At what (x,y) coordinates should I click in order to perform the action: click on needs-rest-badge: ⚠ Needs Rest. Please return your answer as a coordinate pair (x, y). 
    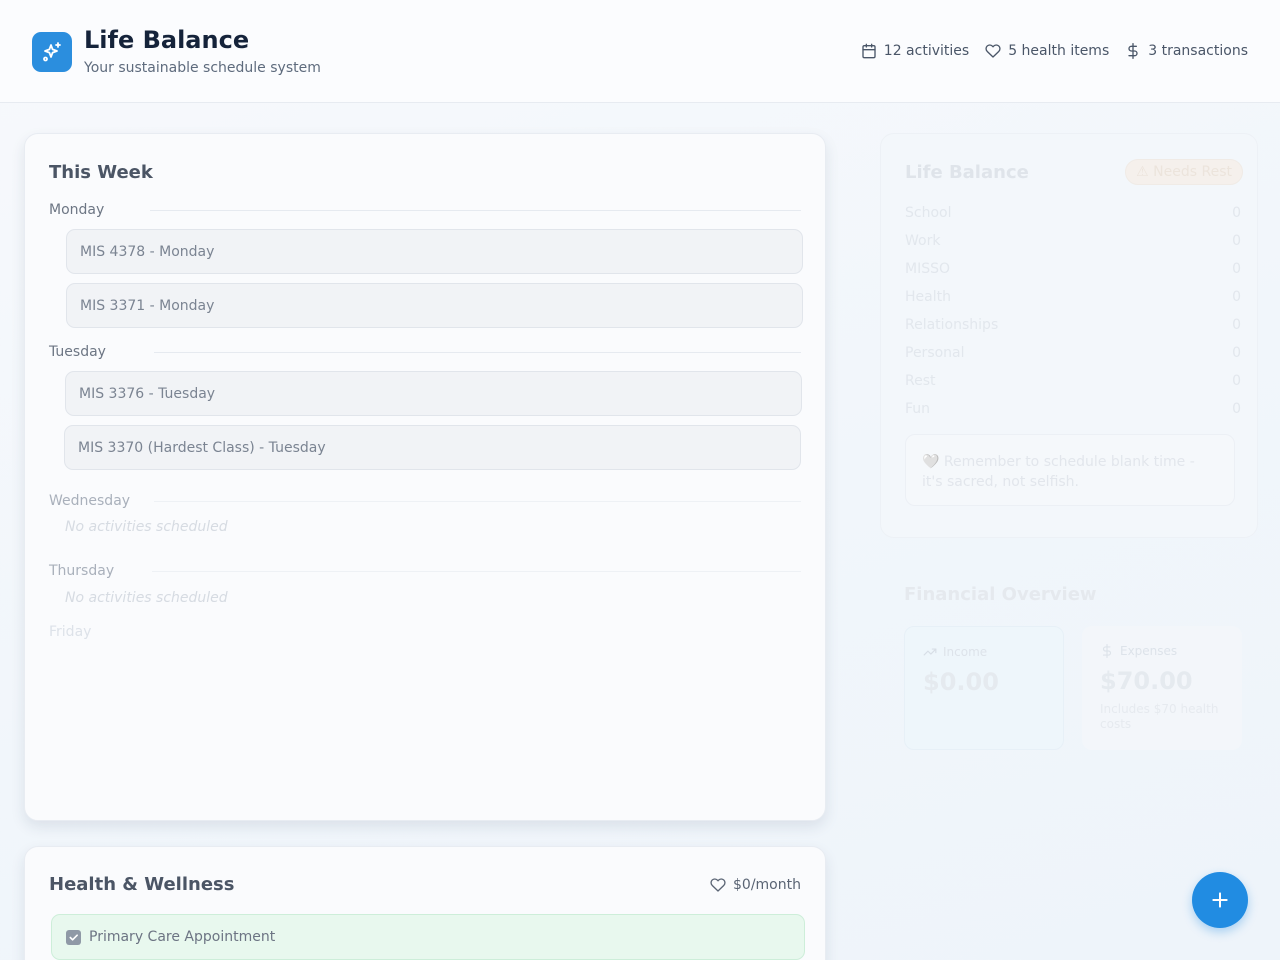
    Looking at the image, I should click on (1184, 172).